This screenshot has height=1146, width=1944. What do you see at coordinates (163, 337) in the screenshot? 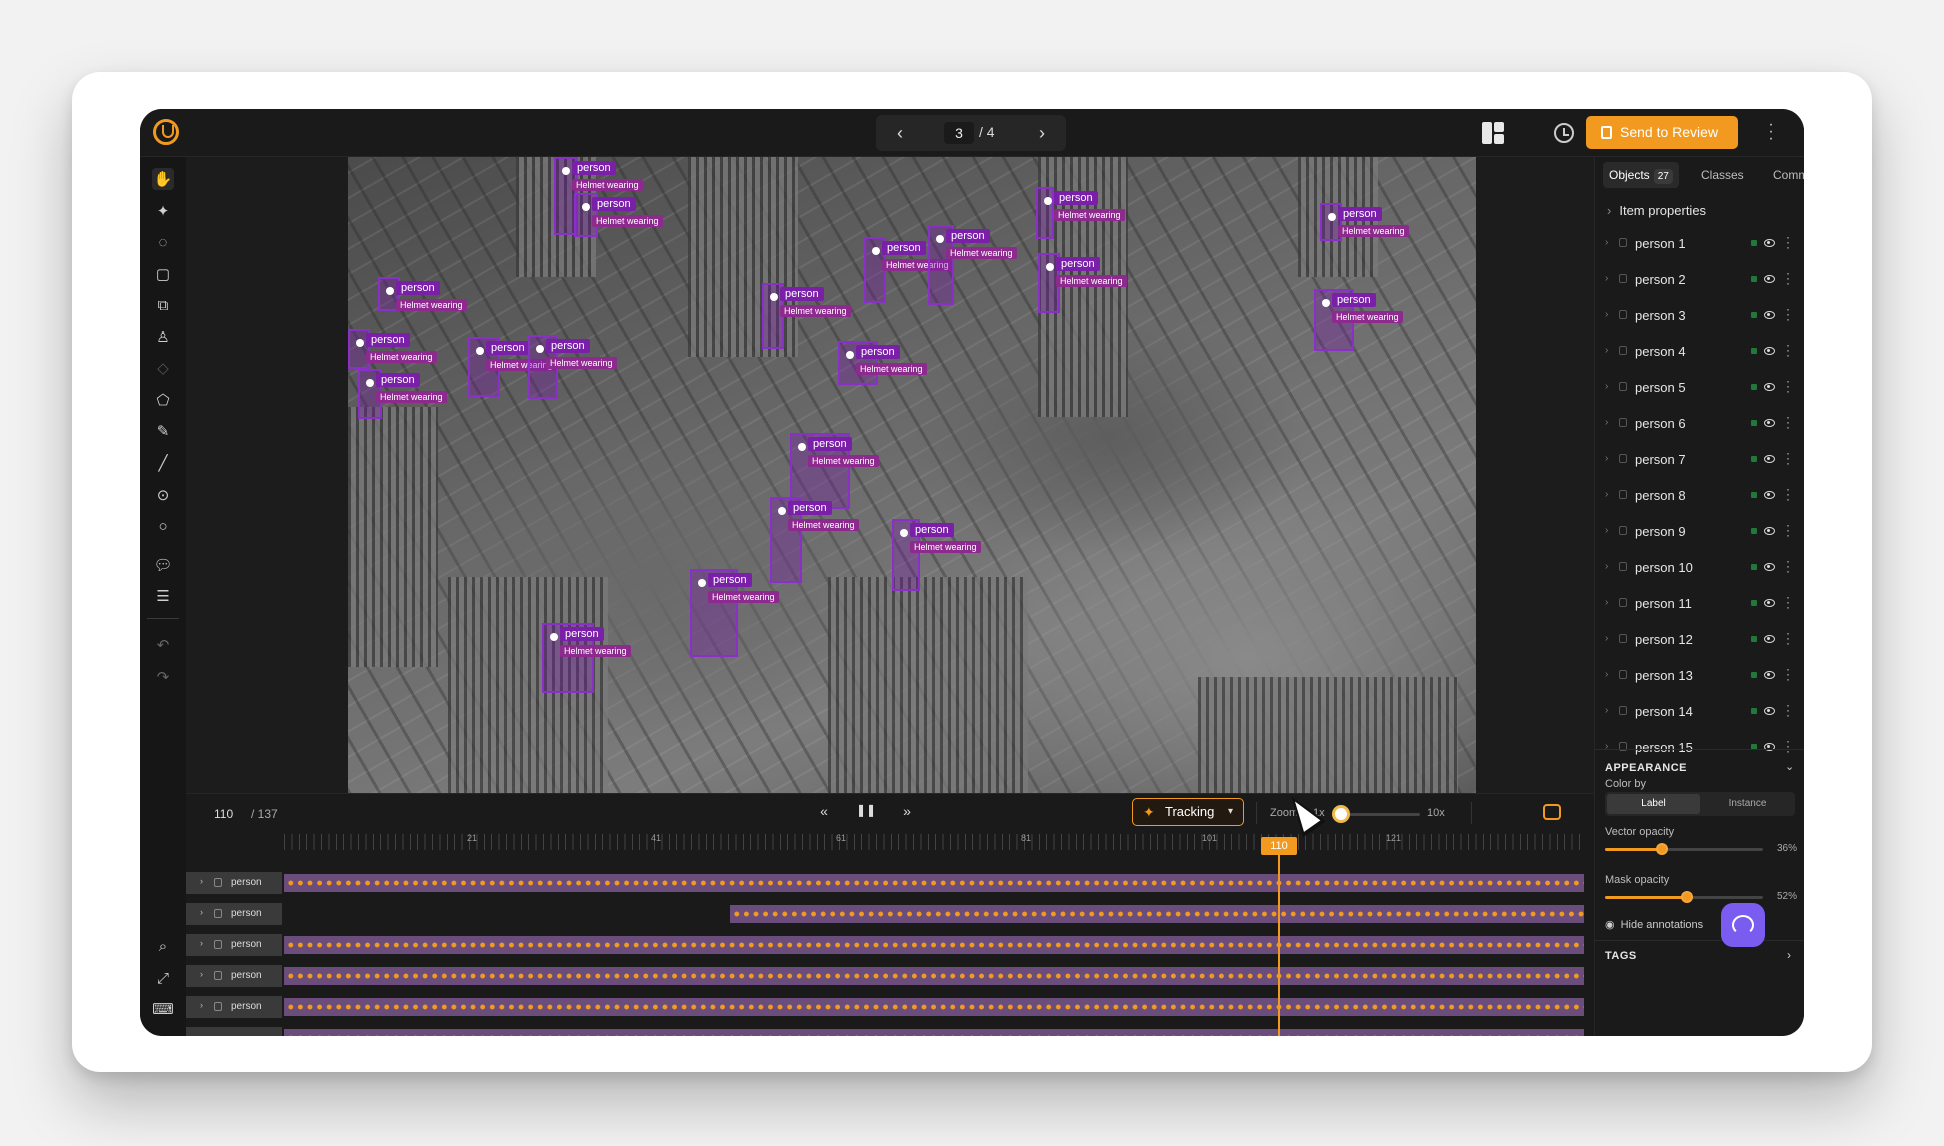
I see `brush-icon: ♙` at bounding box center [163, 337].